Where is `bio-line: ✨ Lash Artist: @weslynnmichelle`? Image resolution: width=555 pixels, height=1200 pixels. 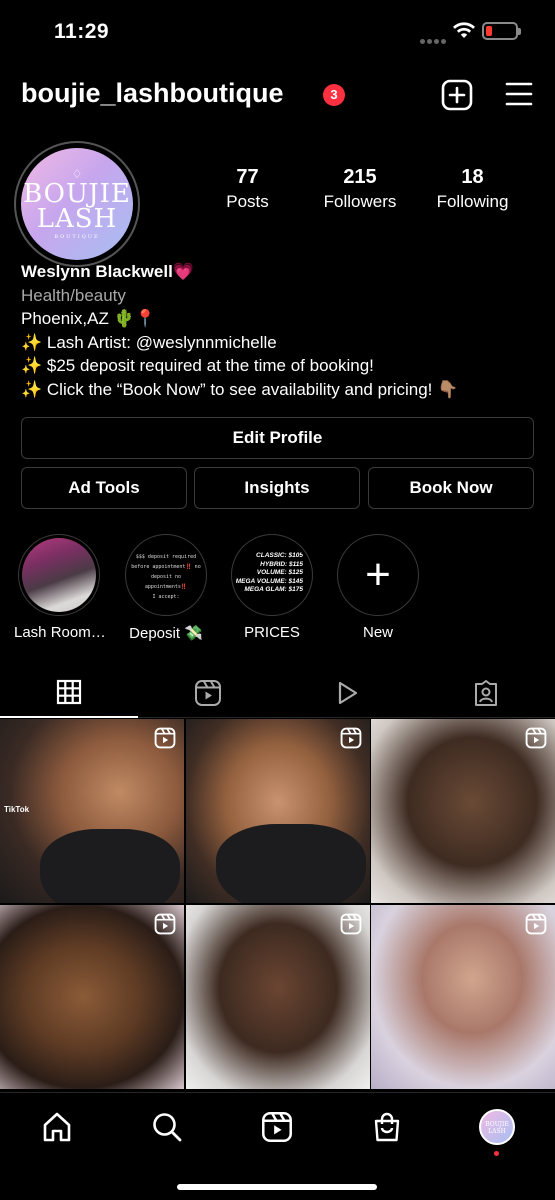 bio-line: ✨ Lash Artist: @weslynnmichelle is located at coordinates (149, 342).